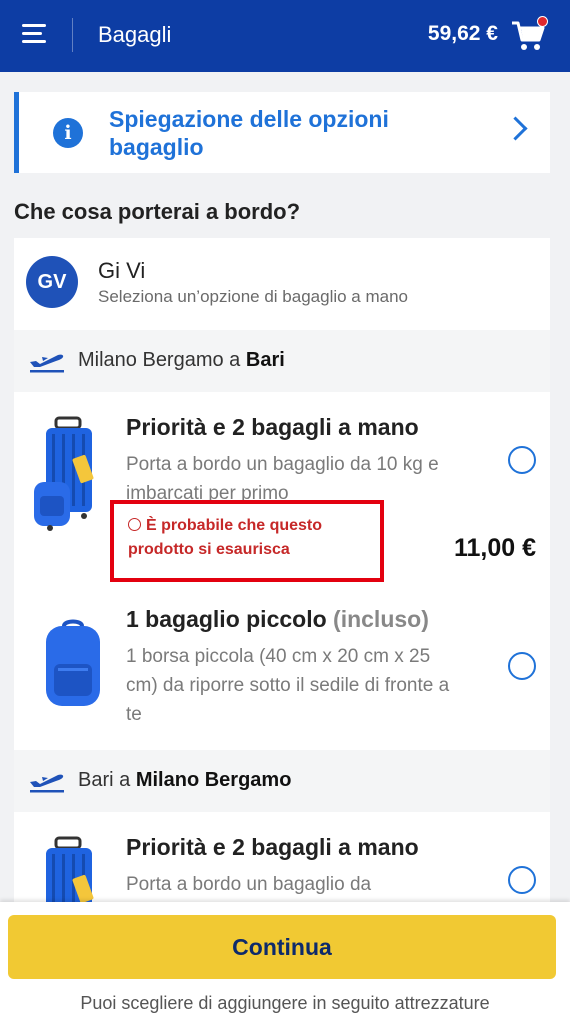 The image size is (570, 1024). Describe the element at coordinates (134, 524) in the screenshot. I see `clock-icon` at that location.